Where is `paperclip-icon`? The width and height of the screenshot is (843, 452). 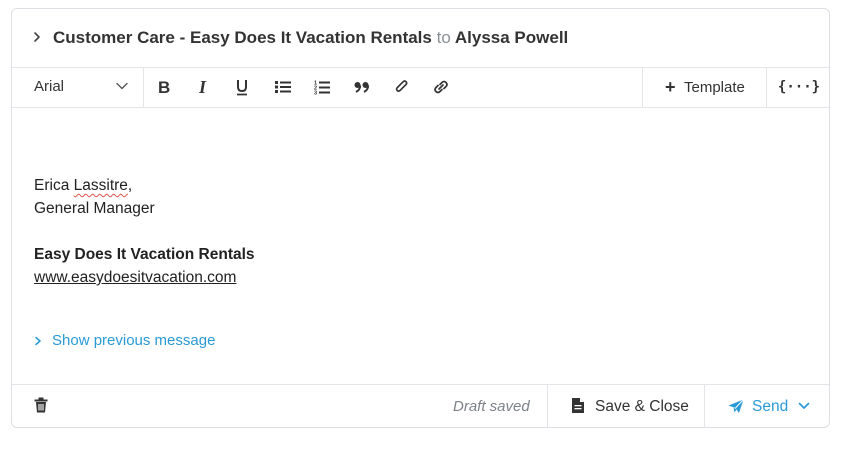
paperclip-icon is located at coordinates (401, 86).